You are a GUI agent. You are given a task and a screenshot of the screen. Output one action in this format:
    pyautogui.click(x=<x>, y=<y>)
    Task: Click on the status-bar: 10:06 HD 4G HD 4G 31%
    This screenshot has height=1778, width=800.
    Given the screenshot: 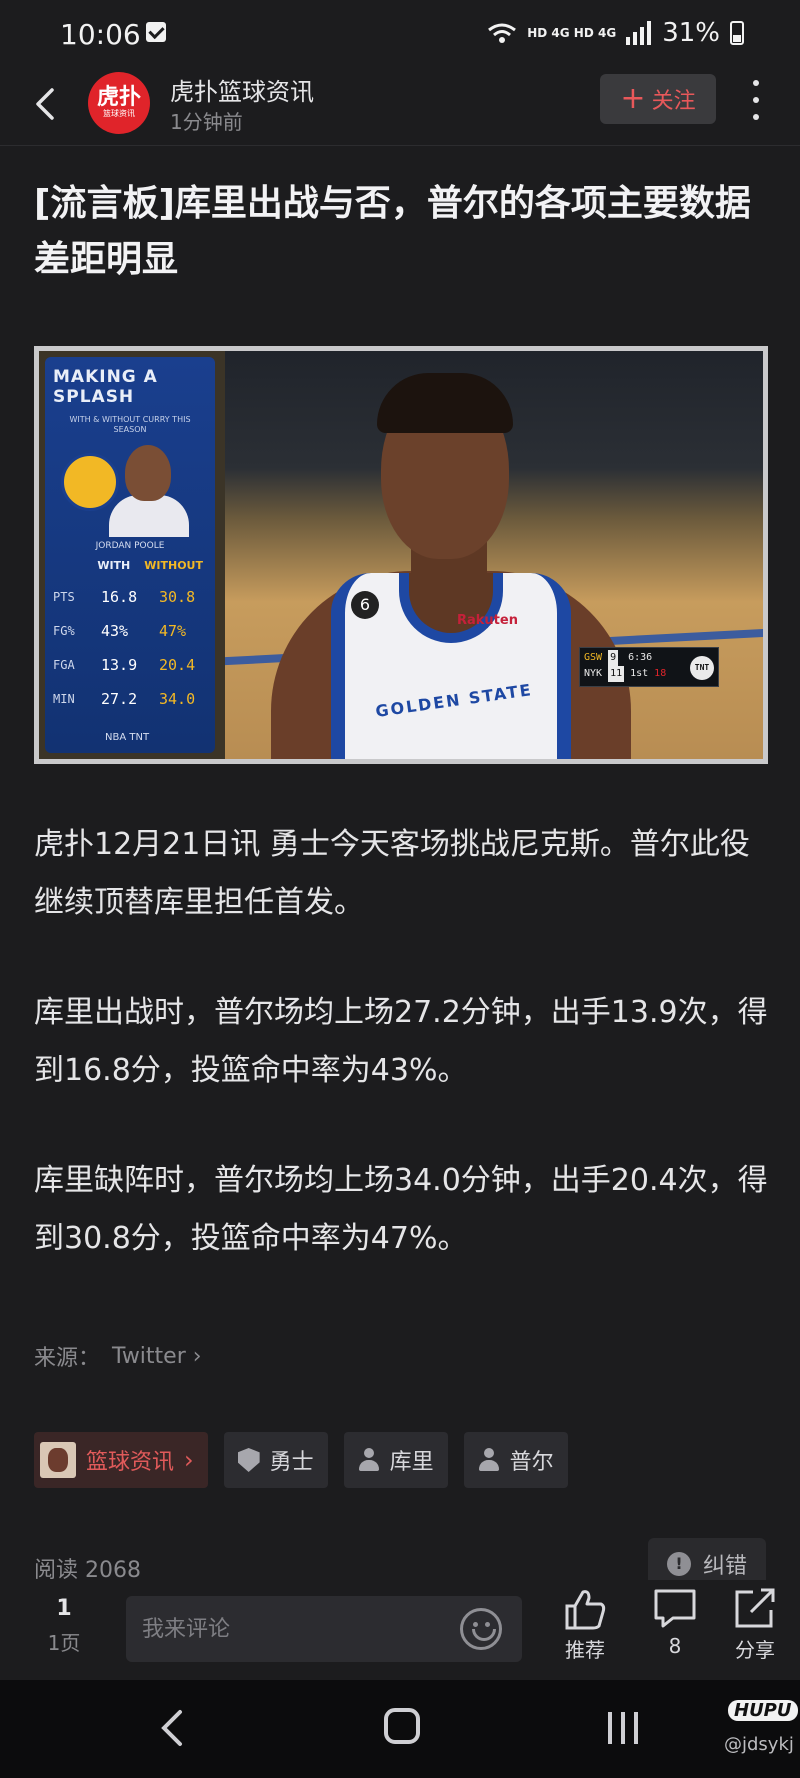 What is the action you would take?
    pyautogui.click(x=400, y=35)
    